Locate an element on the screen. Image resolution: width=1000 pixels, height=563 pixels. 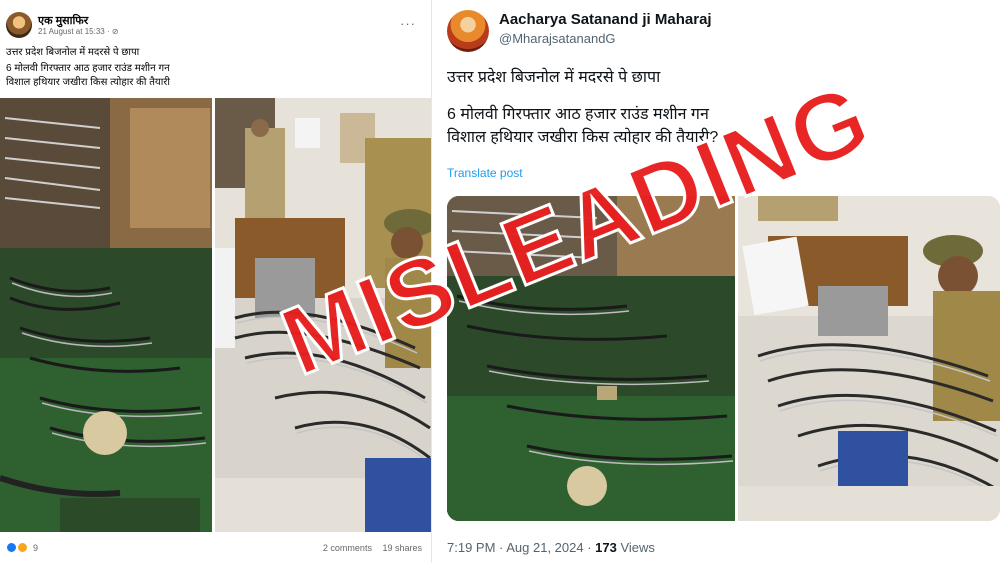
angry-reaction-icon is located at coordinates (22, 548).